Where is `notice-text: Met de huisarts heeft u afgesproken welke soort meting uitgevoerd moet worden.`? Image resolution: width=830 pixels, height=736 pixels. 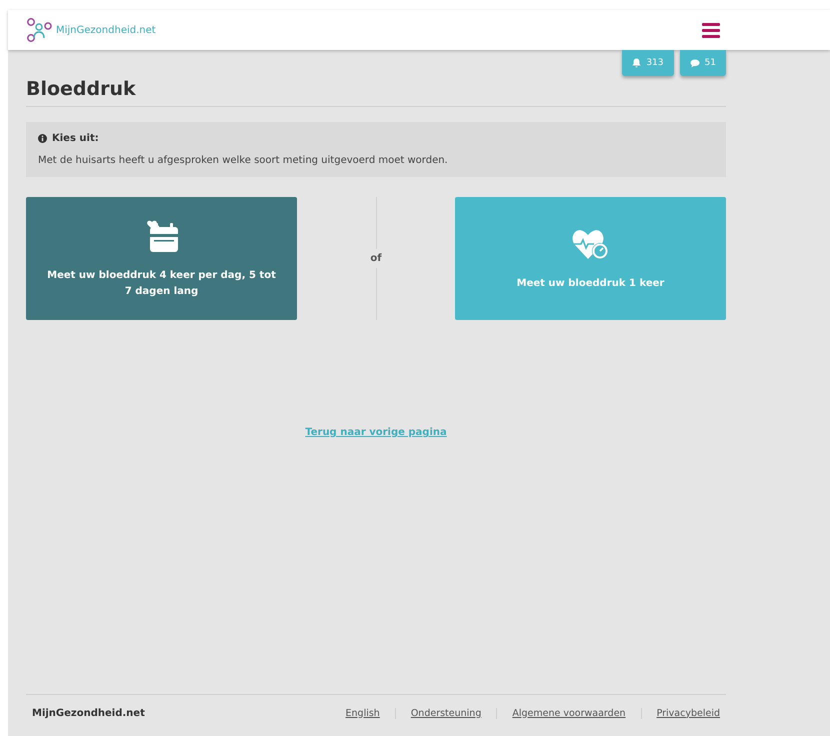
notice-text: Met de huisarts heeft u afgesproken welke soort meting uitgevoerd moet worden. is located at coordinates (243, 160).